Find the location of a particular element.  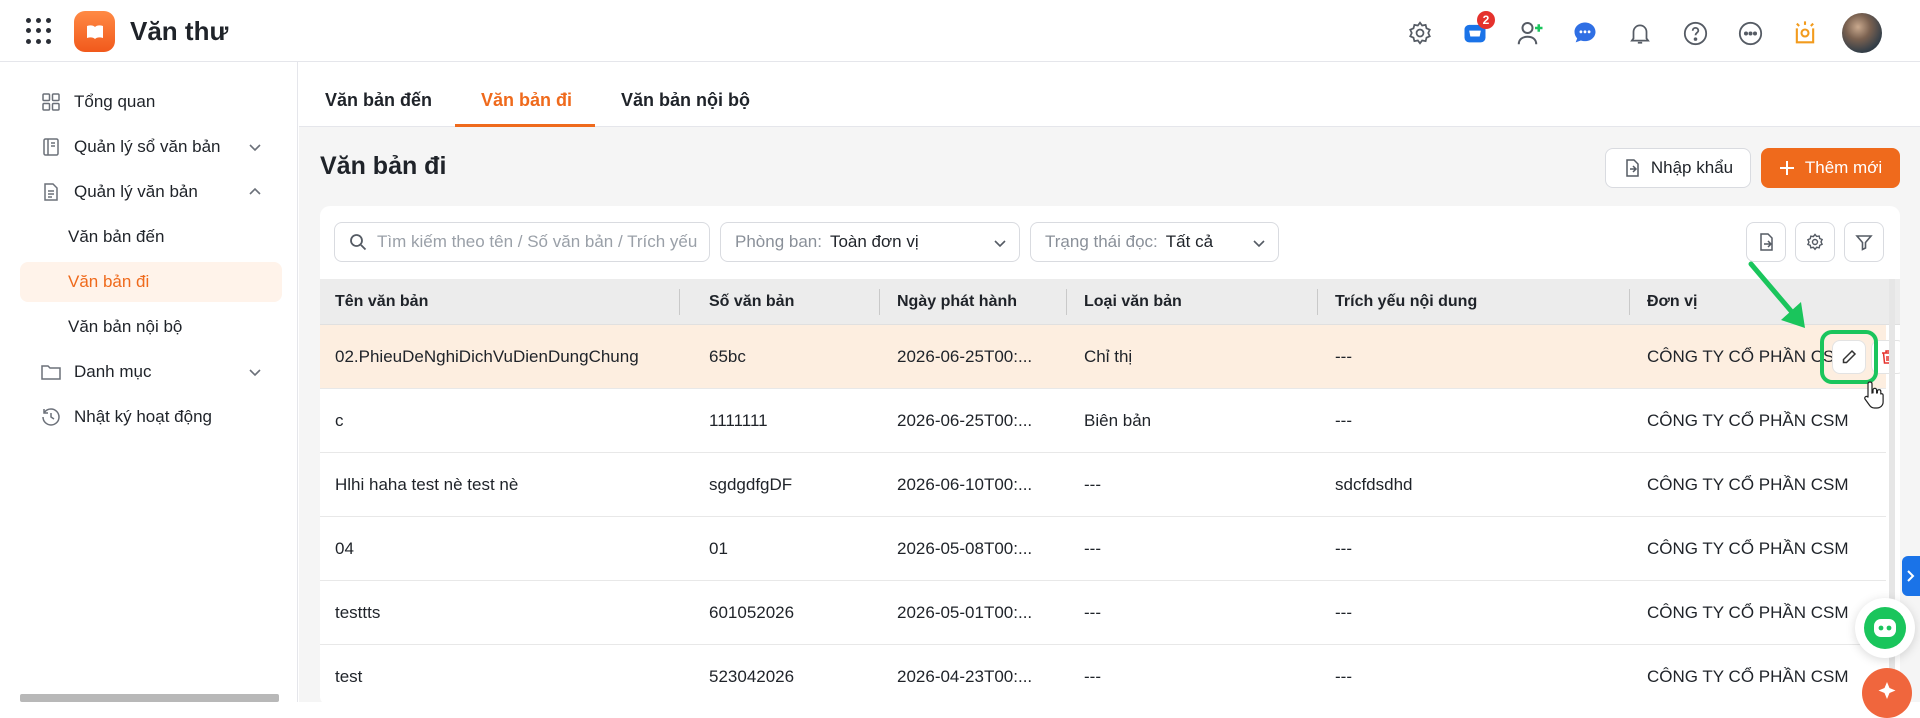

chevron-right-icon is located at coordinates (1911, 576).